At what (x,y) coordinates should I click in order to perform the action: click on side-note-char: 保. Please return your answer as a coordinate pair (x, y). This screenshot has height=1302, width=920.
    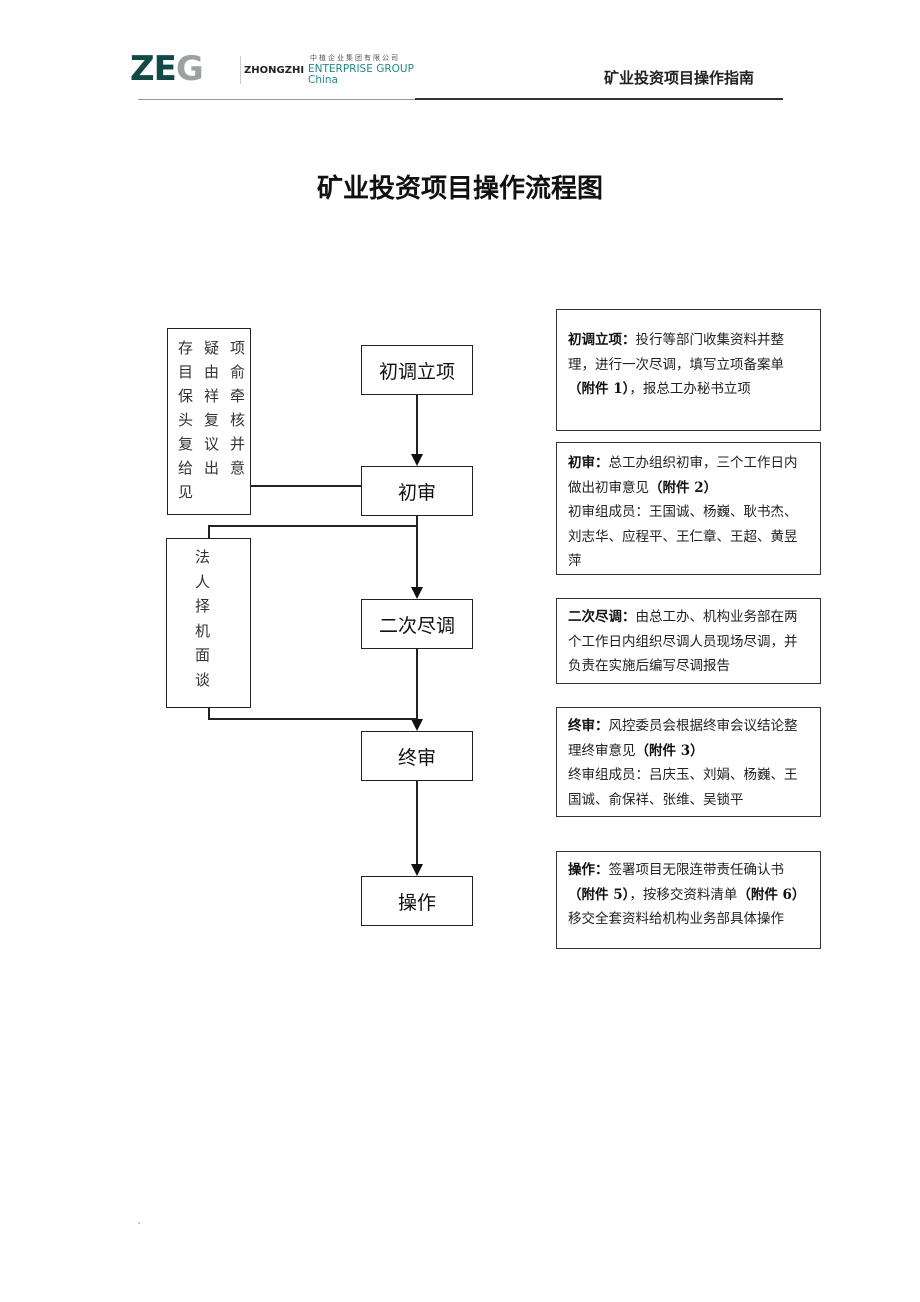
    Looking at the image, I should click on (186, 396).